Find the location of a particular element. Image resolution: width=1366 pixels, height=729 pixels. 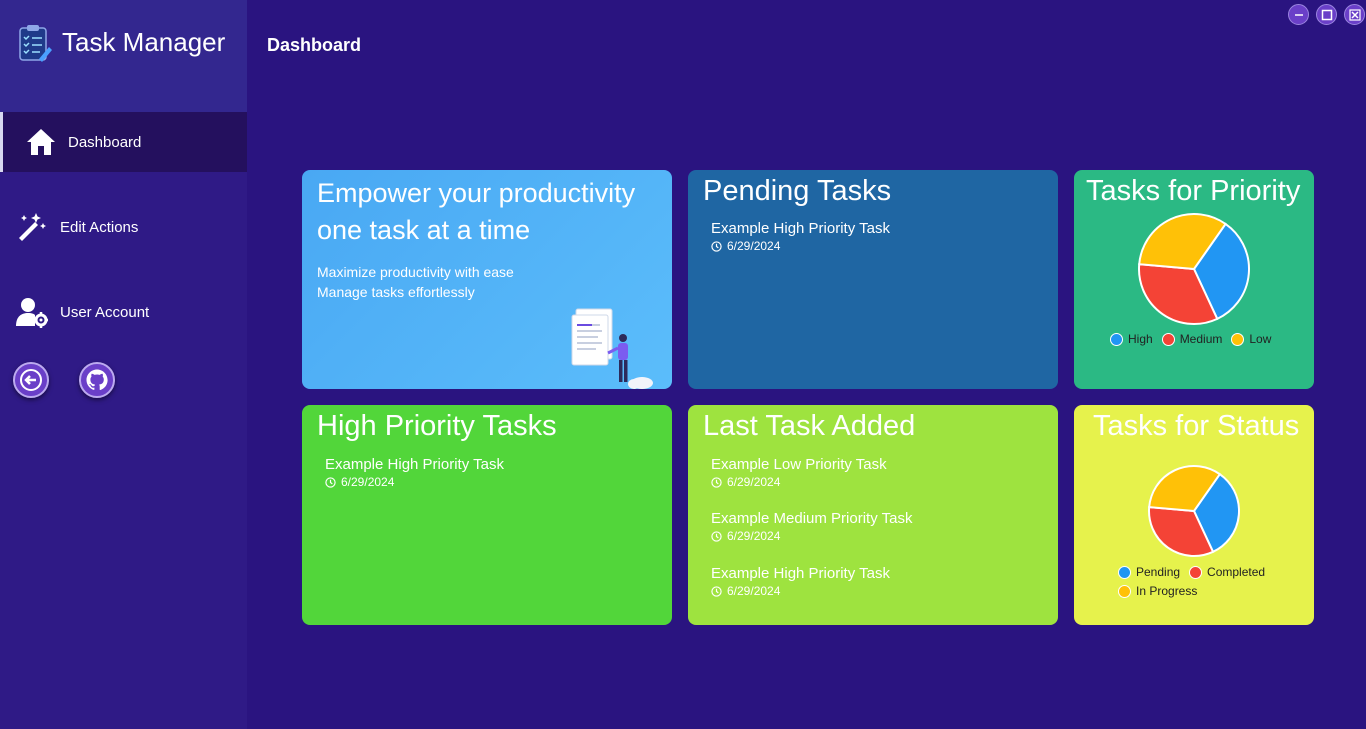

brand-header: Task Manager is located at coordinates (123, 56).